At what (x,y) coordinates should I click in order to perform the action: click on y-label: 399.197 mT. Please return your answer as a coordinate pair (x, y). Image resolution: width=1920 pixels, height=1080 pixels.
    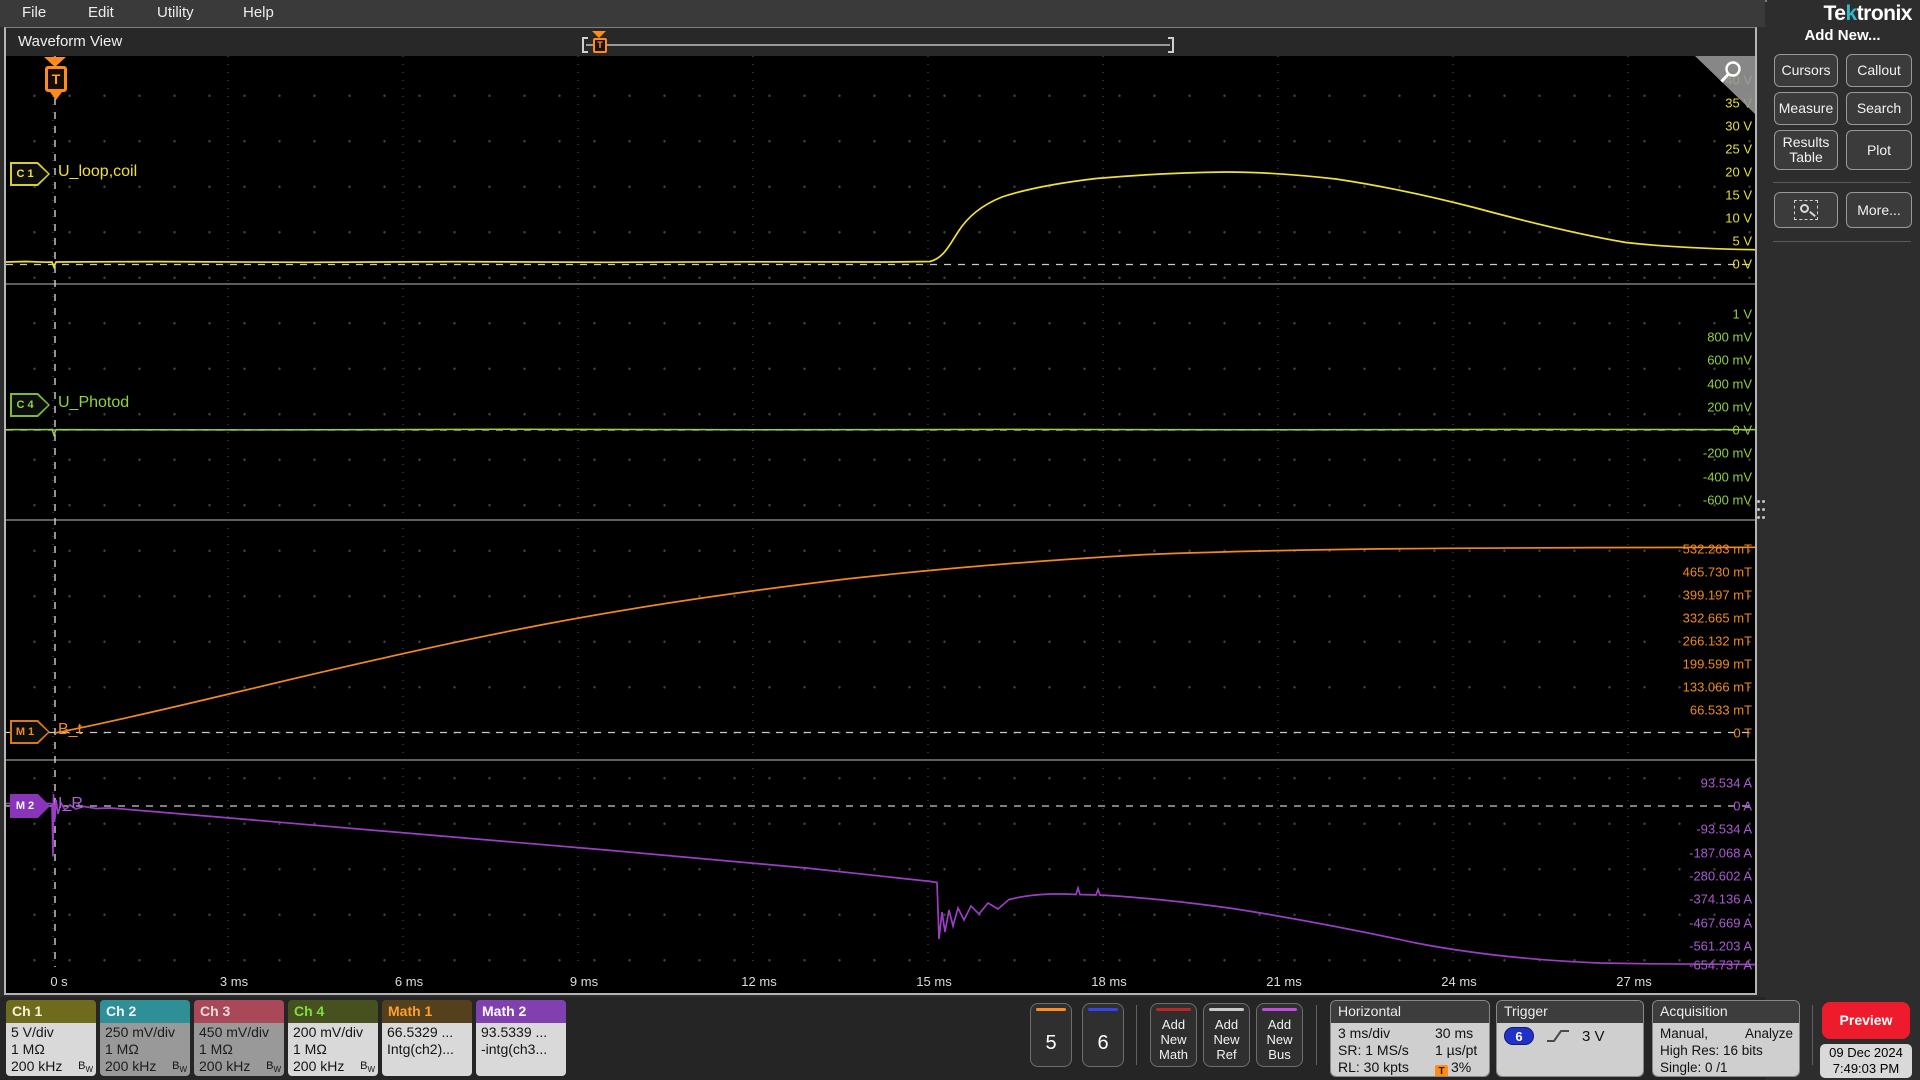
    Looking at the image, I should click on (1717, 595).